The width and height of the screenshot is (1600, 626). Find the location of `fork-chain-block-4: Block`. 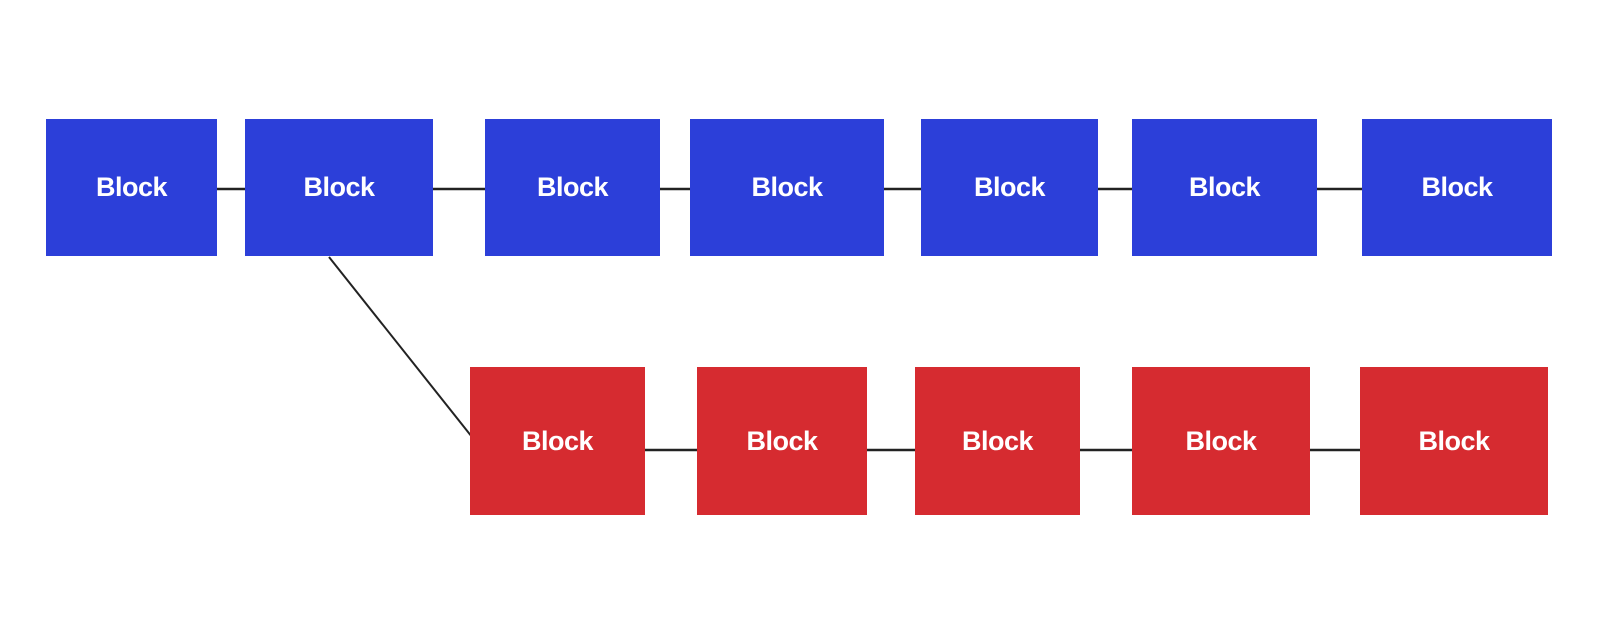

fork-chain-block-4: Block is located at coordinates (1221, 441).